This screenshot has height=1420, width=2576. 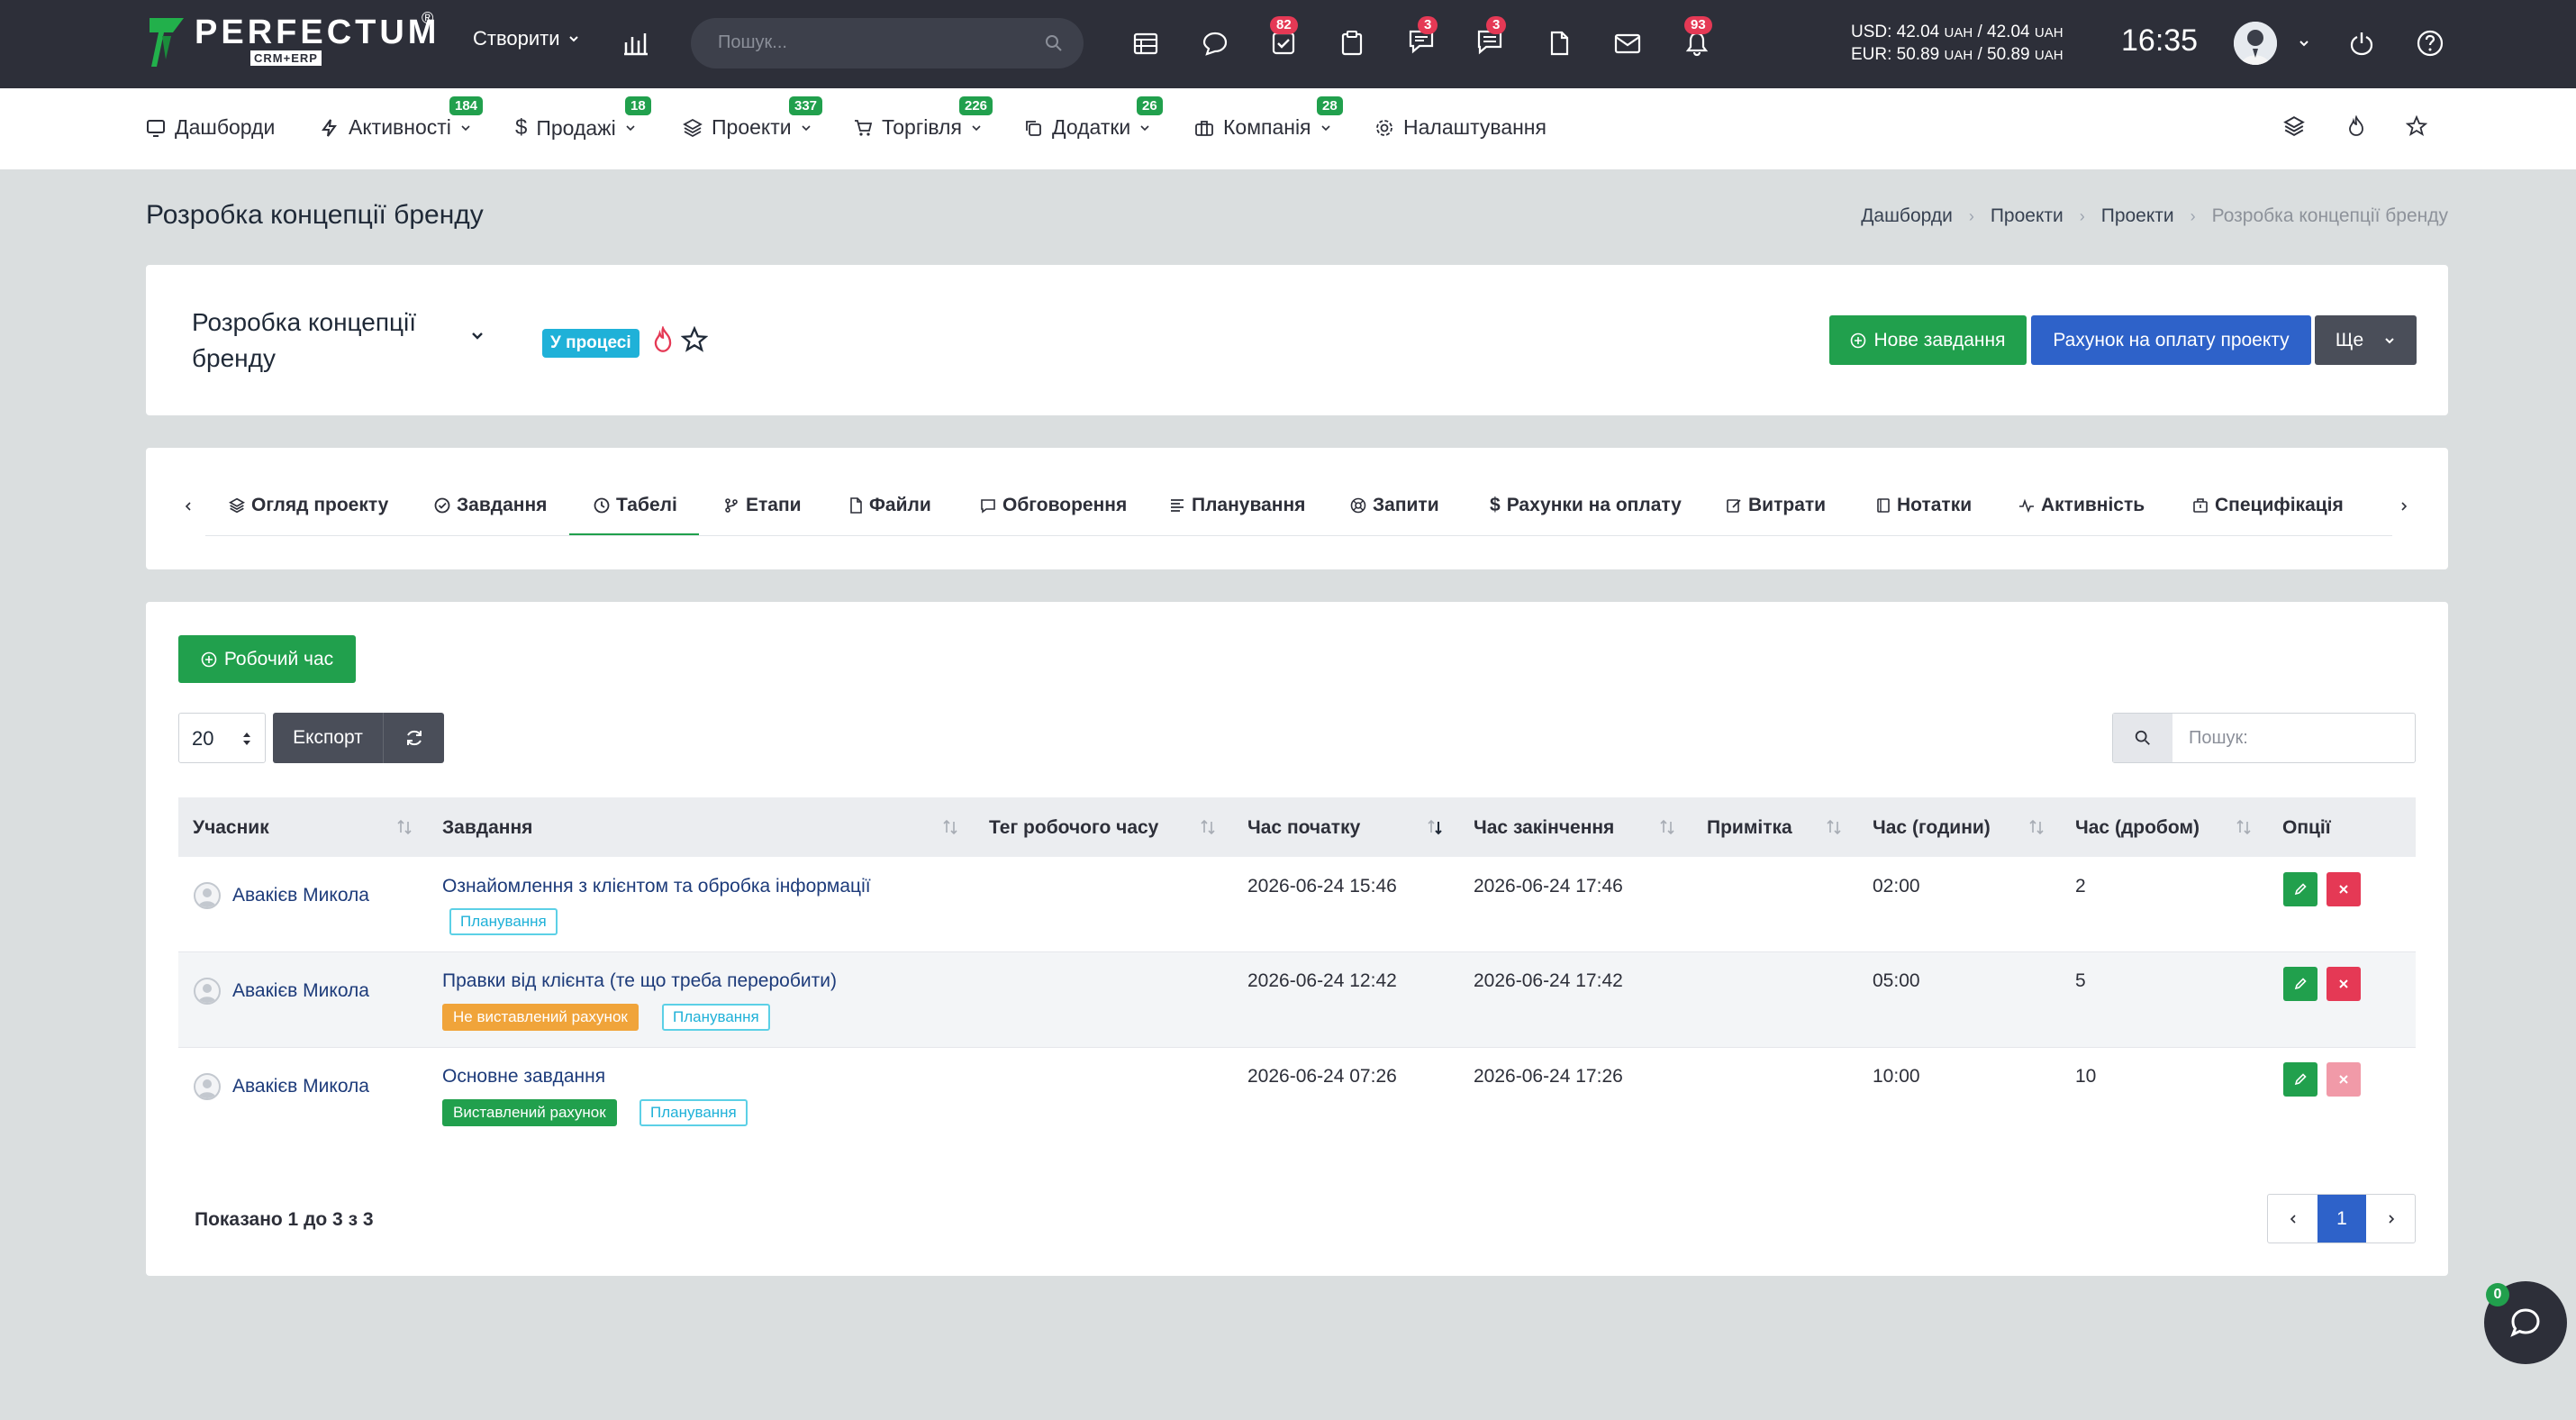 What do you see at coordinates (329, 128) in the screenshot?
I see `lightning-icon` at bounding box center [329, 128].